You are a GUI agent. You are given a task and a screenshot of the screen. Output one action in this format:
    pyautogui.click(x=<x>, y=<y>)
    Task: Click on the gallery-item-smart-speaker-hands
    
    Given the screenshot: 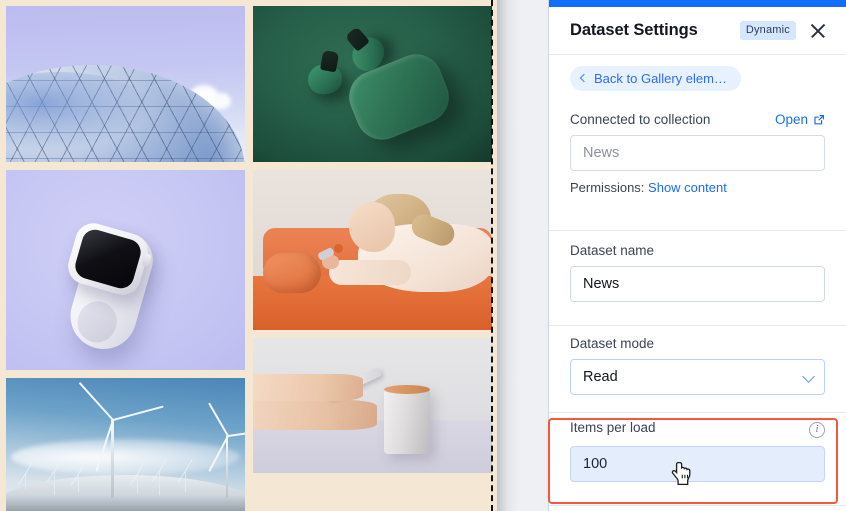 What is the action you would take?
    pyautogui.click(x=372, y=405)
    